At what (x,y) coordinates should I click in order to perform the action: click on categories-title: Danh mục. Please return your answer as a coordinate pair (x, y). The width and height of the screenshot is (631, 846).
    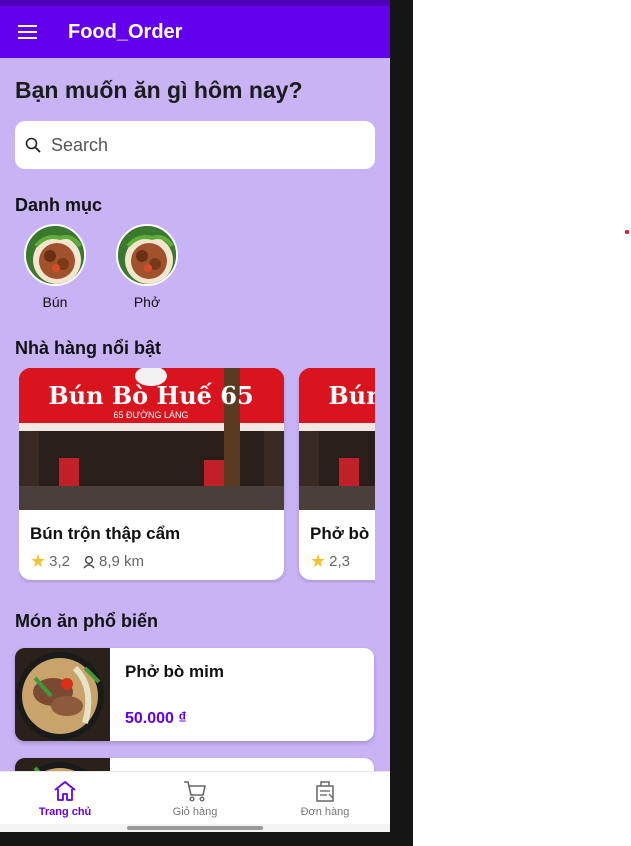
    Looking at the image, I should click on (59, 205).